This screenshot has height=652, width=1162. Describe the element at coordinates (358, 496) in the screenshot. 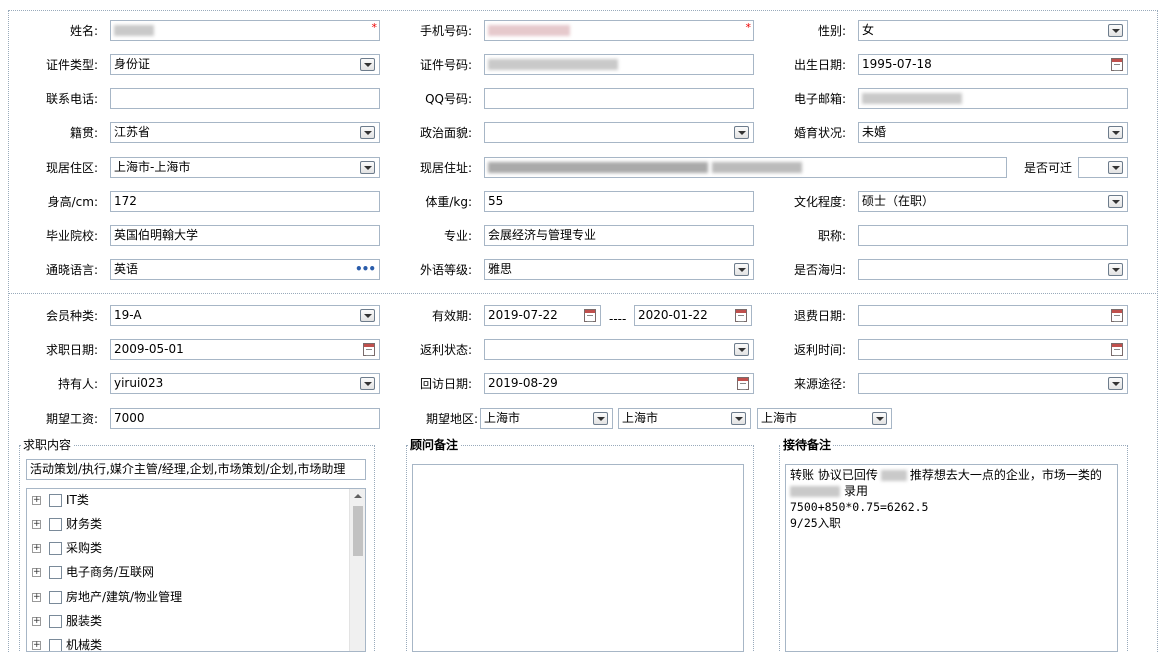

I see `scroll-up-icon` at that location.